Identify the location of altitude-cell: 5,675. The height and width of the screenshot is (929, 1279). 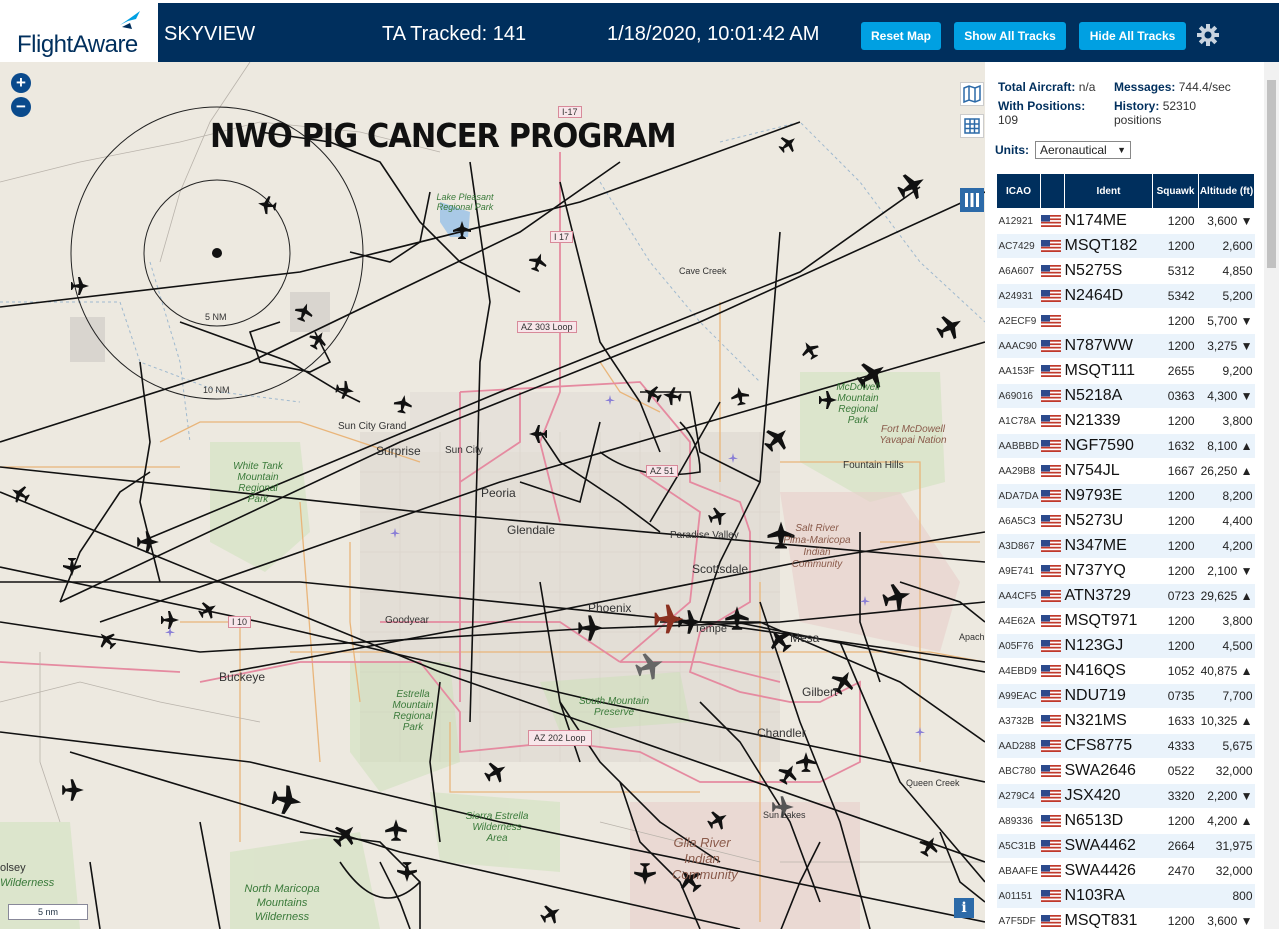
(1226, 746).